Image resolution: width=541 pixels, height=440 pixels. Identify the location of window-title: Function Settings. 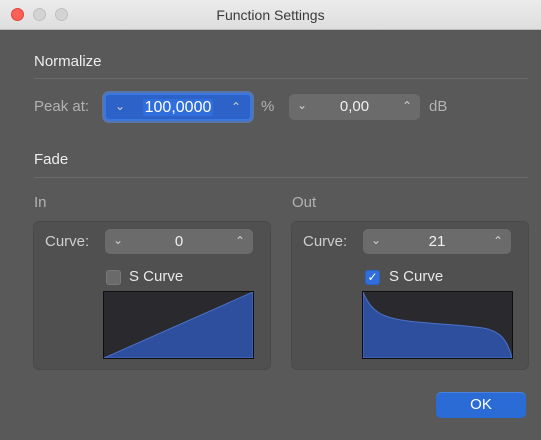
(270, 15).